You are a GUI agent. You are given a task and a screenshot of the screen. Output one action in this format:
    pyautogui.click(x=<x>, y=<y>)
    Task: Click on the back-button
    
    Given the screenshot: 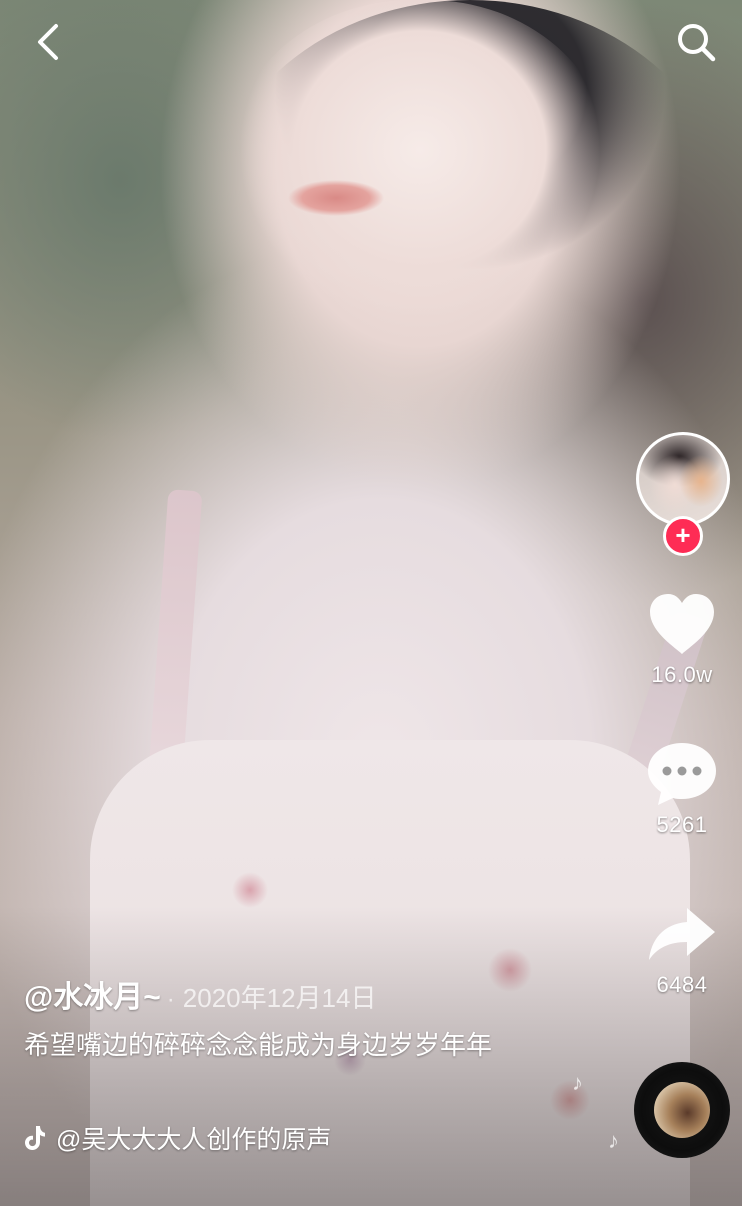 What is the action you would take?
    pyautogui.click(x=48, y=42)
    